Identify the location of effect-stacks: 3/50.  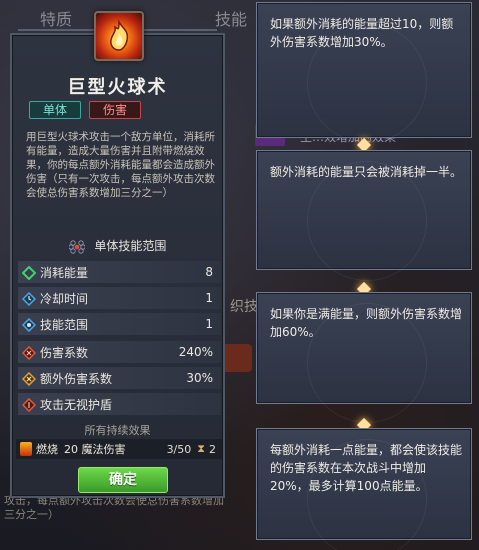
(179, 449).